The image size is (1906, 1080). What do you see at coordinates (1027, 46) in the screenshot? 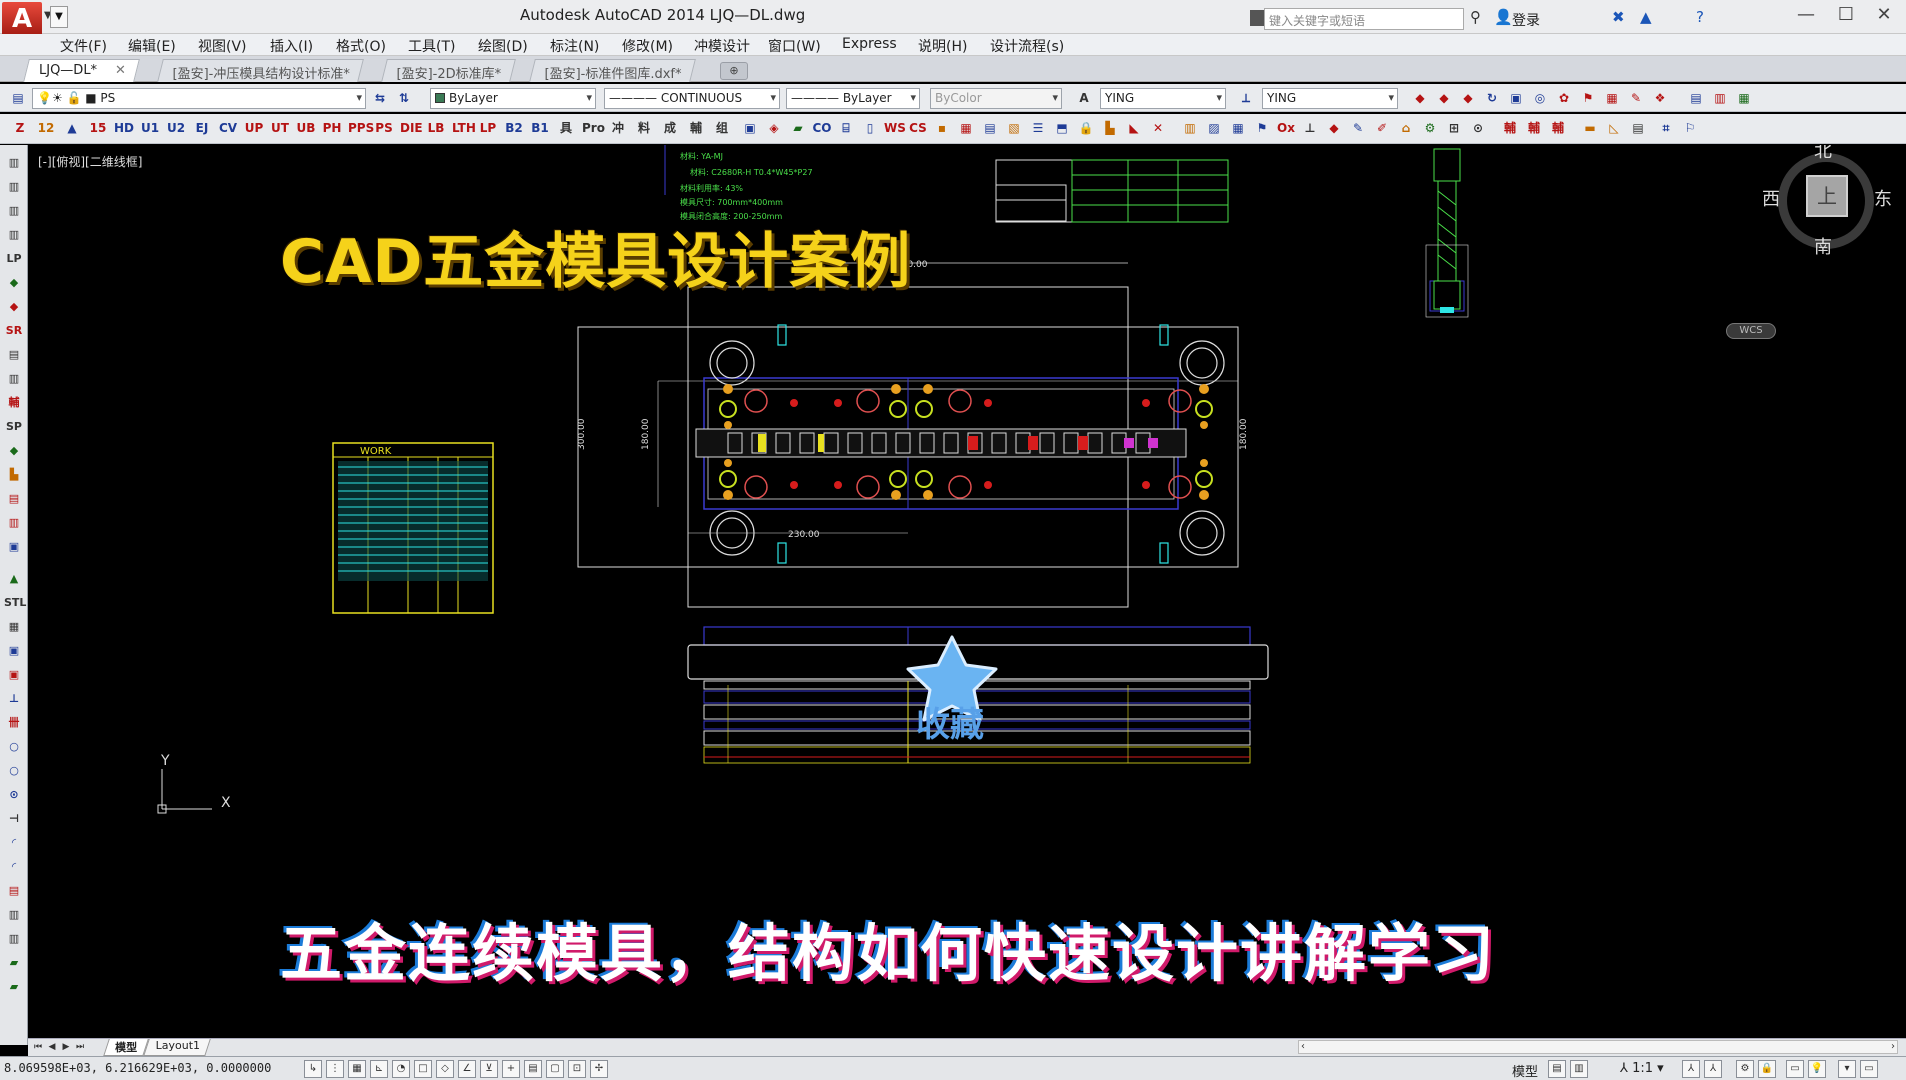
I see `menu-design-flow: 设计流程(s)` at bounding box center [1027, 46].